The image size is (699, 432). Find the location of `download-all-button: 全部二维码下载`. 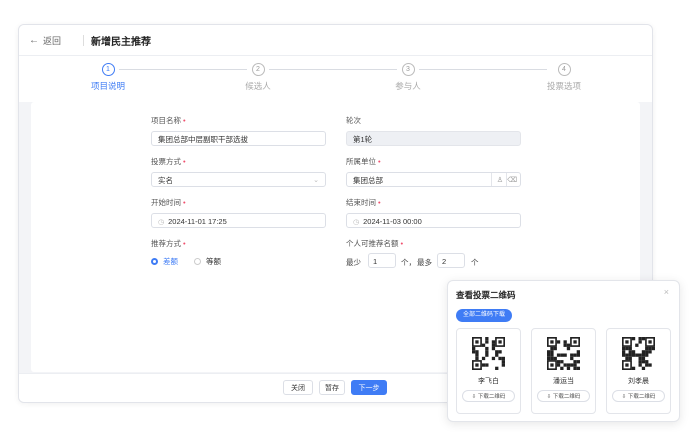

download-all-button: 全部二维码下载 is located at coordinates (484, 315).